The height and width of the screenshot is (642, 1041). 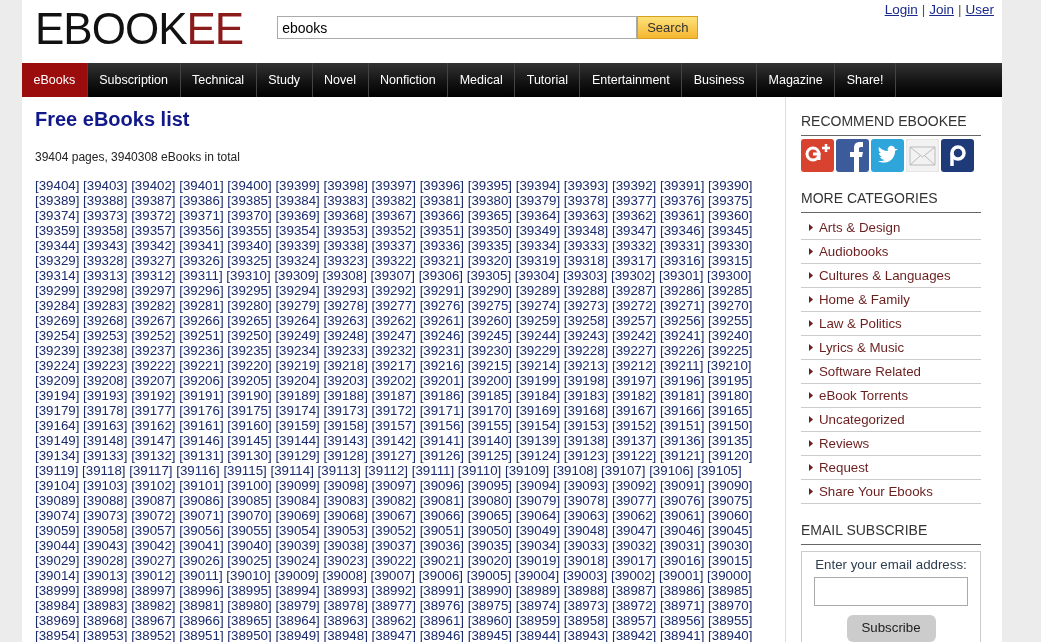 I want to click on page-link: [39064], so click(x=538, y=515).